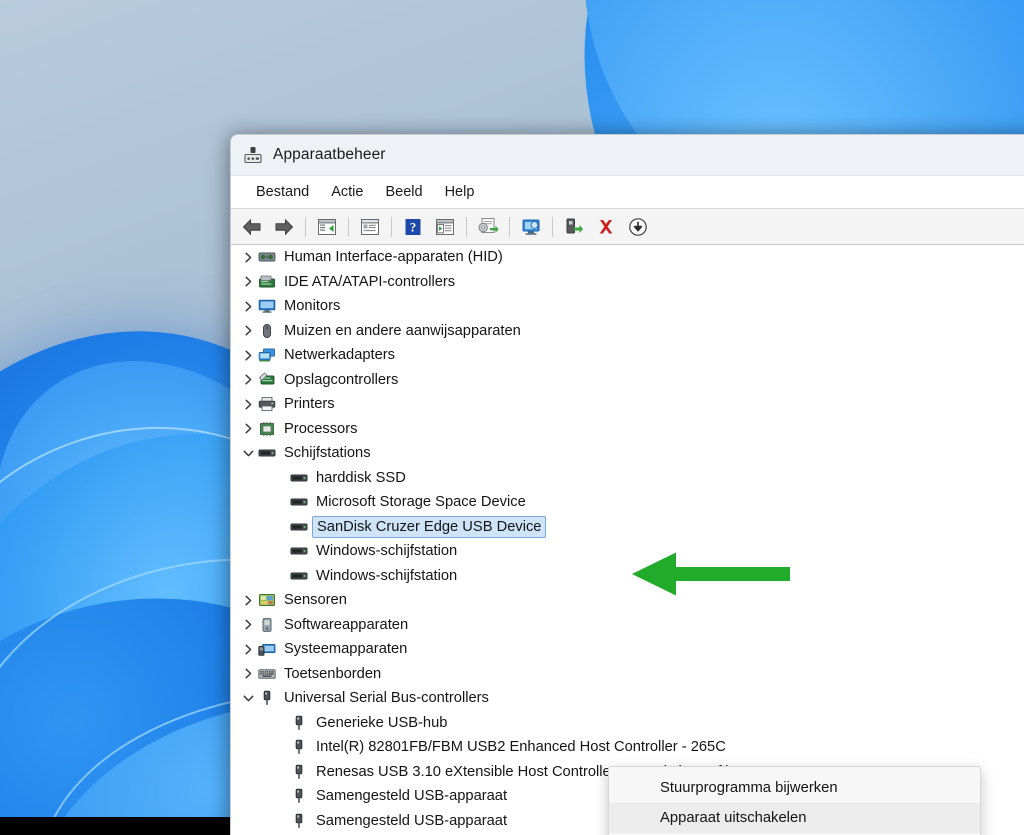 This screenshot has height=835, width=1024. Describe the element at coordinates (267, 625) in the screenshot. I see `software-device-icon` at that location.